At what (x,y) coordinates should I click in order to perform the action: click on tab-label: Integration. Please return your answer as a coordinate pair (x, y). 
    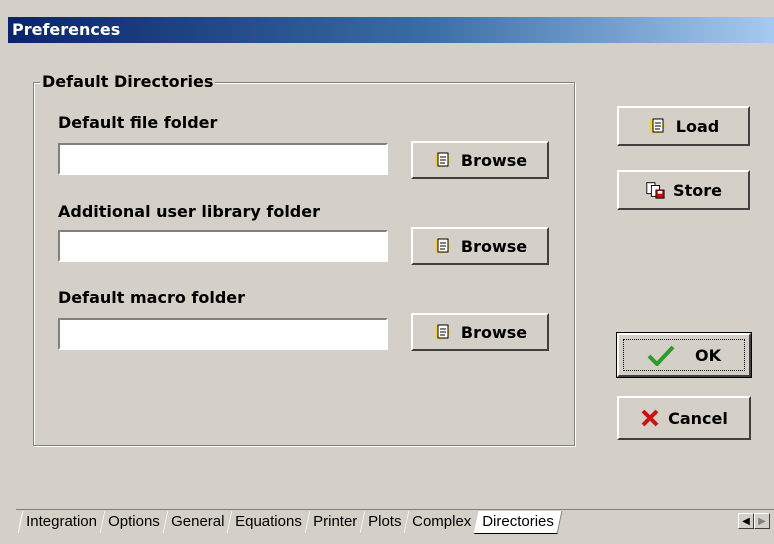
    Looking at the image, I should click on (61, 521).